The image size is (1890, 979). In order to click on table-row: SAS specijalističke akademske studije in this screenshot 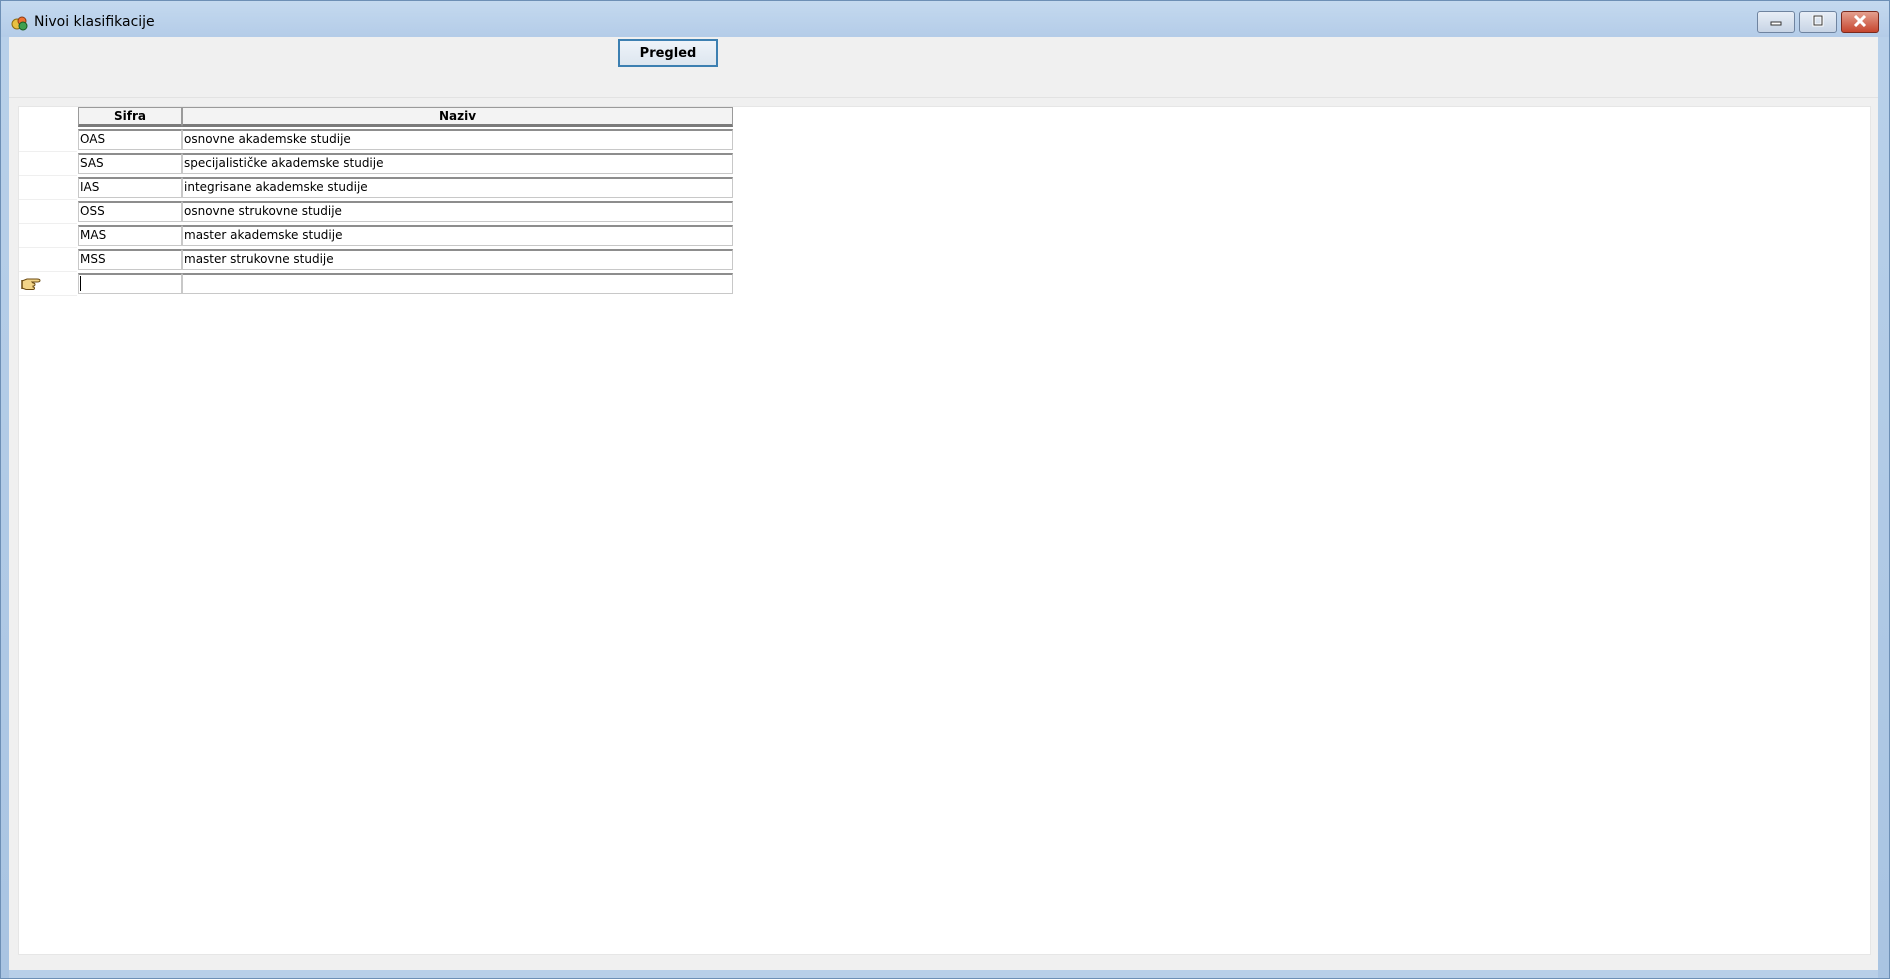, I will do `click(379, 163)`.